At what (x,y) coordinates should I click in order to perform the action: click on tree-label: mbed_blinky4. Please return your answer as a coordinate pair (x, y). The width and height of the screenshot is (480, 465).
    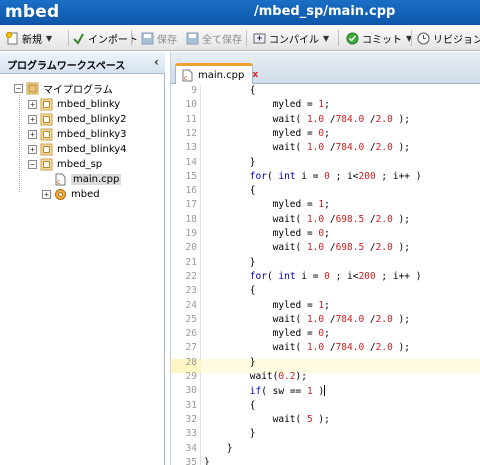
    Looking at the image, I should click on (92, 149).